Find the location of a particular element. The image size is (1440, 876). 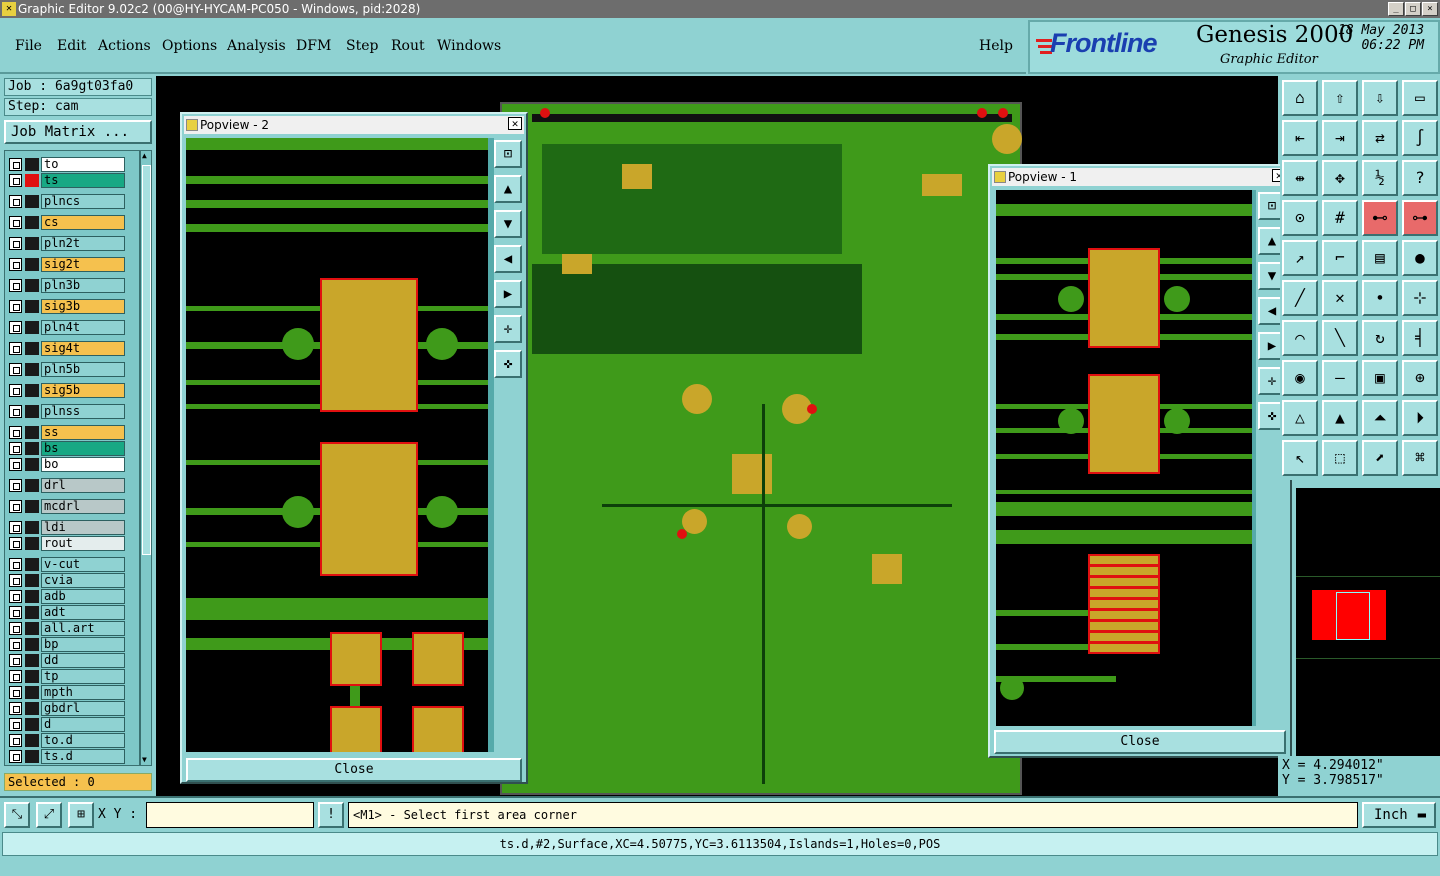

layer-row-plnss: plnss is located at coordinates (73, 411).